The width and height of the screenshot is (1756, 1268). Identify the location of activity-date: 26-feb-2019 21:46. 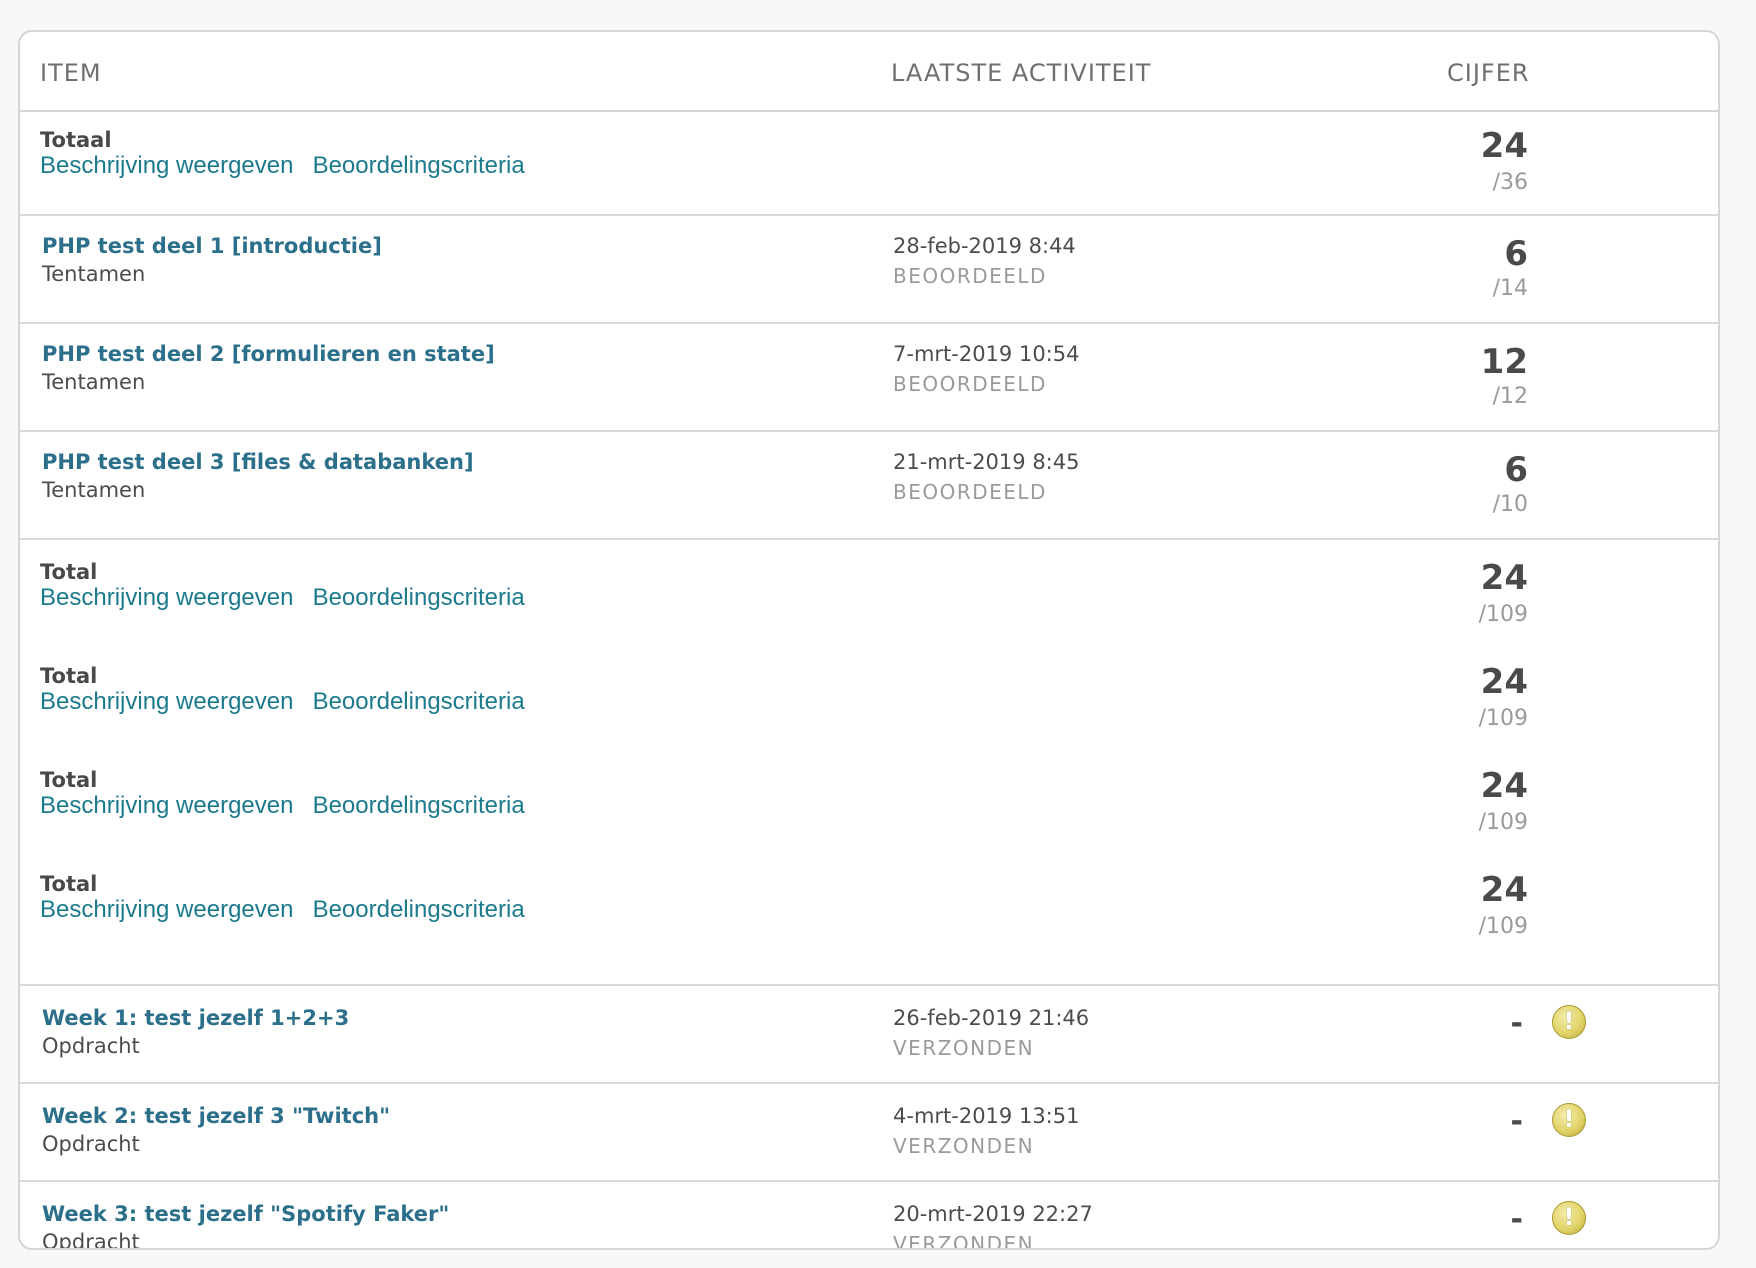
(991, 1018).